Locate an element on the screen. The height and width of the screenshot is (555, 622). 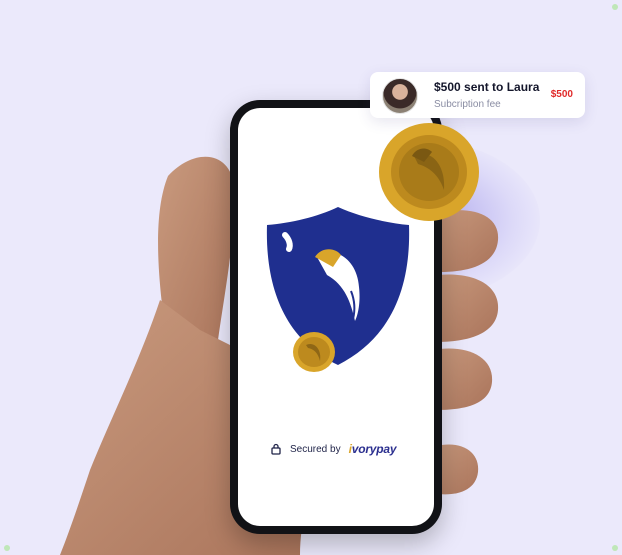
secured-by-row: Secured by ivorypay is located at coordinates (333, 449).